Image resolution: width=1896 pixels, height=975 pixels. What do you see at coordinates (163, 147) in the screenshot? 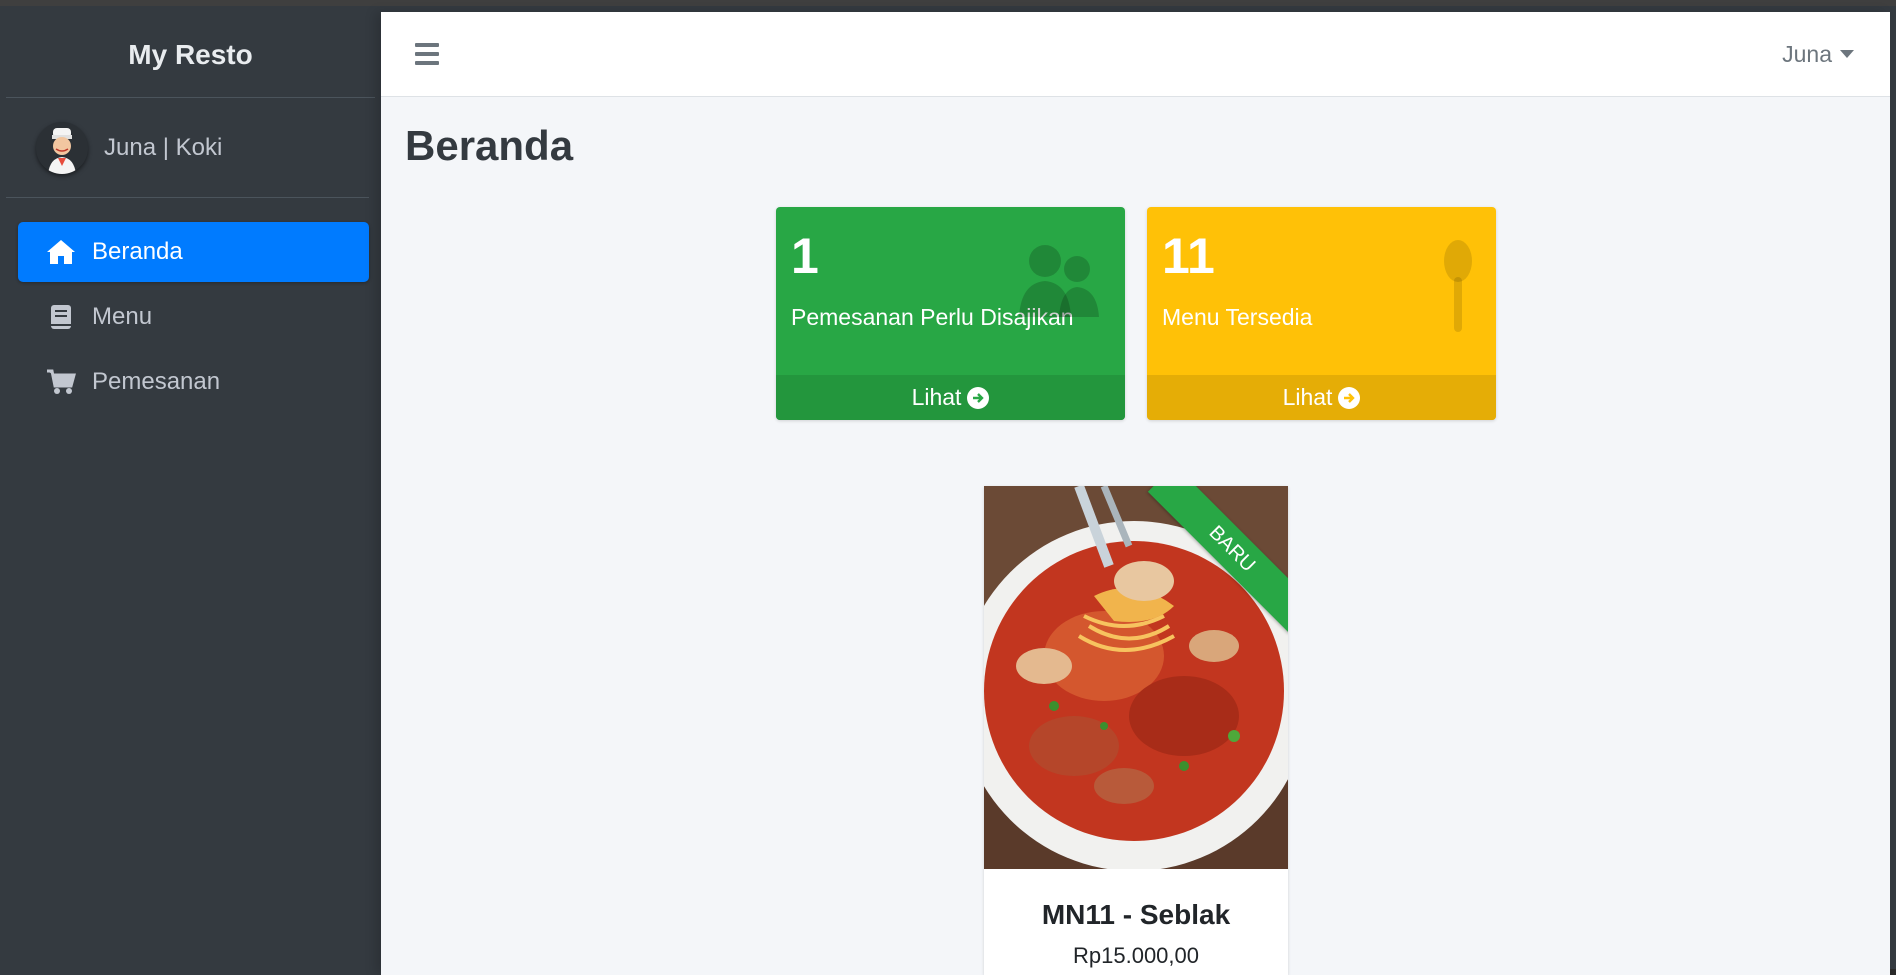
I see `user-name: Juna | Koki` at bounding box center [163, 147].